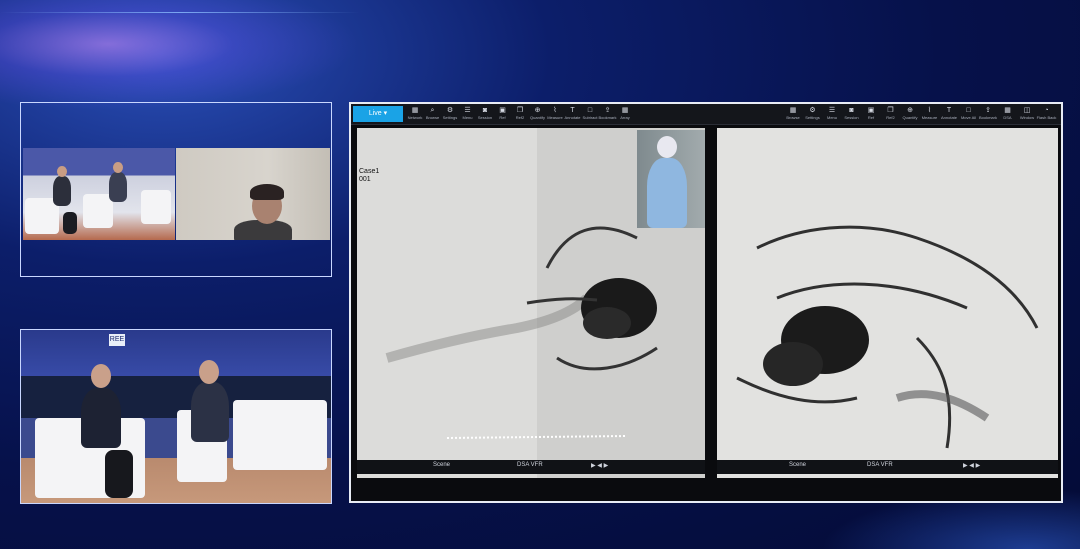 This screenshot has height=549, width=1080. I want to click on toolbar-button: ◔ Flash Back, so click(1047, 114).